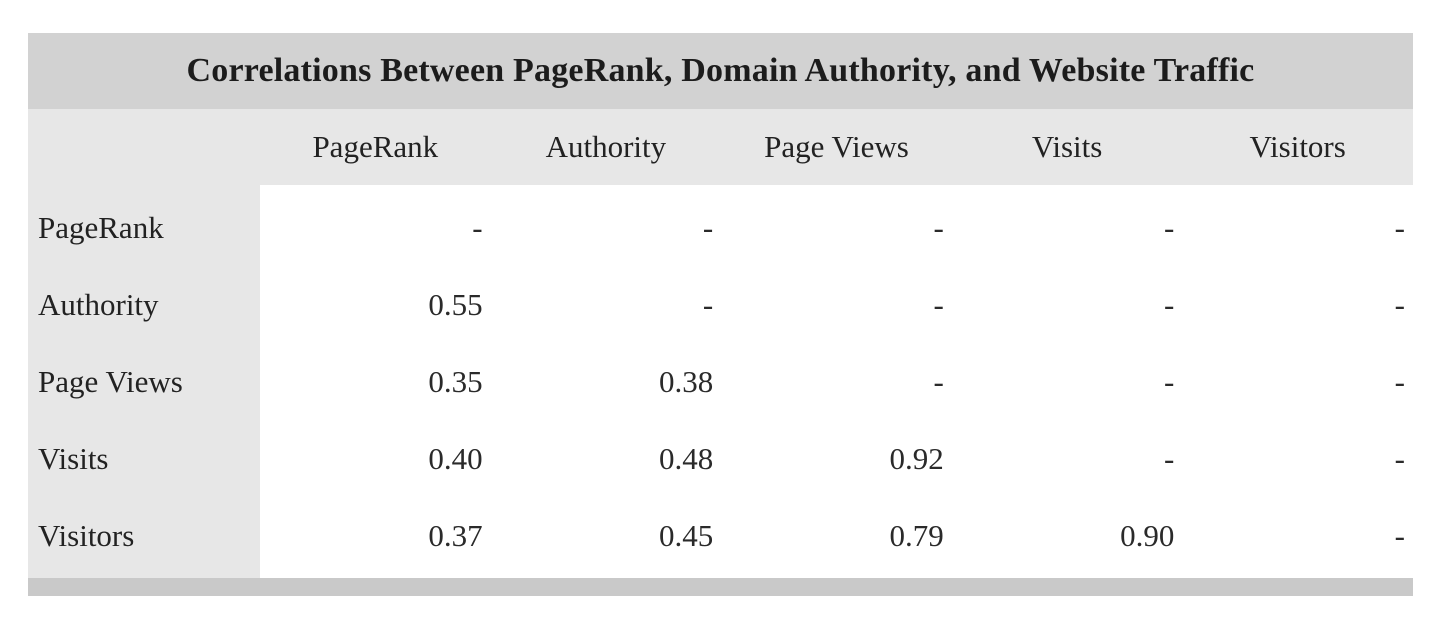  Describe the element at coordinates (1169, 304) in the screenshot. I see `cell-authority-visits: -` at that location.